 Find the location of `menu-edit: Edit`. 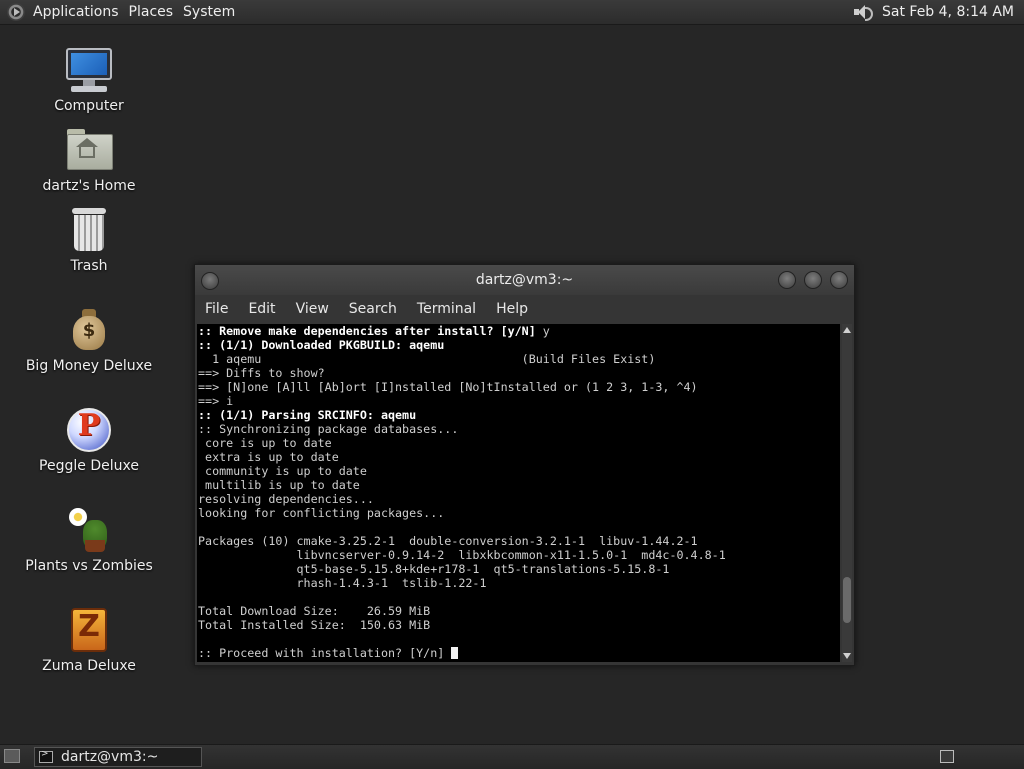

menu-edit: Edit is located at coordinates (261, 309).